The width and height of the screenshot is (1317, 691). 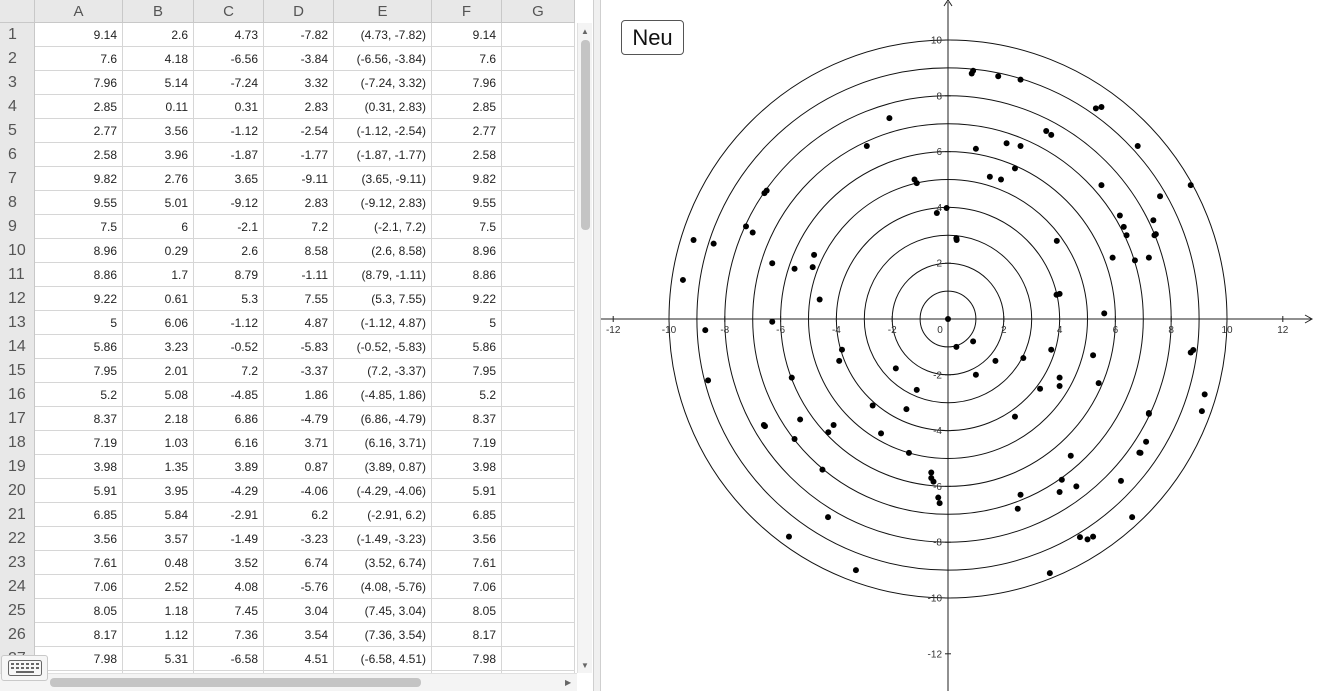 I want to click on cell-e: (-1.87, -1.77), so click(x=383, y=155).